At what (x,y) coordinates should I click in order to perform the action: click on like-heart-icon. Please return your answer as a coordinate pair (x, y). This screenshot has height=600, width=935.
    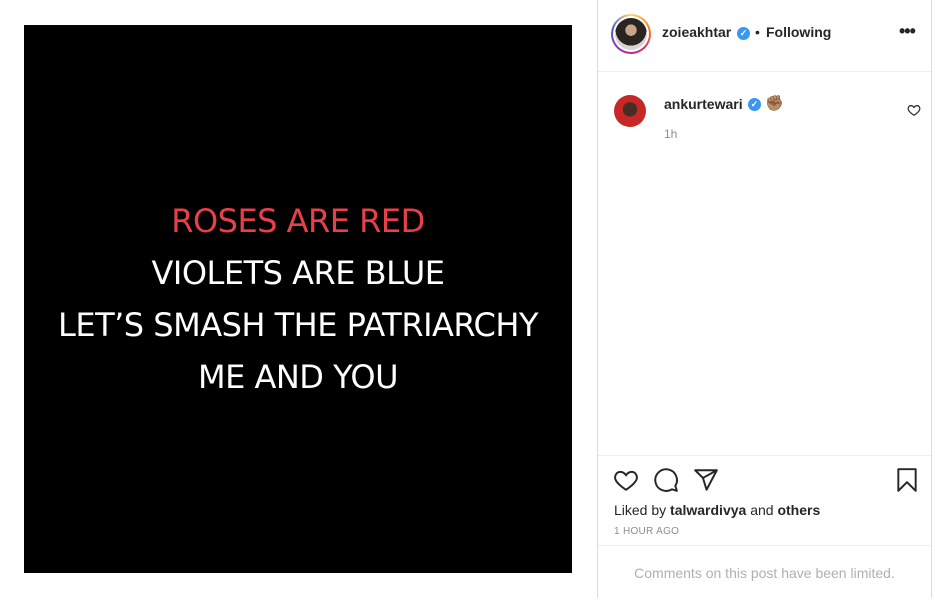
    Looking at the image, I should click on (626, 480).